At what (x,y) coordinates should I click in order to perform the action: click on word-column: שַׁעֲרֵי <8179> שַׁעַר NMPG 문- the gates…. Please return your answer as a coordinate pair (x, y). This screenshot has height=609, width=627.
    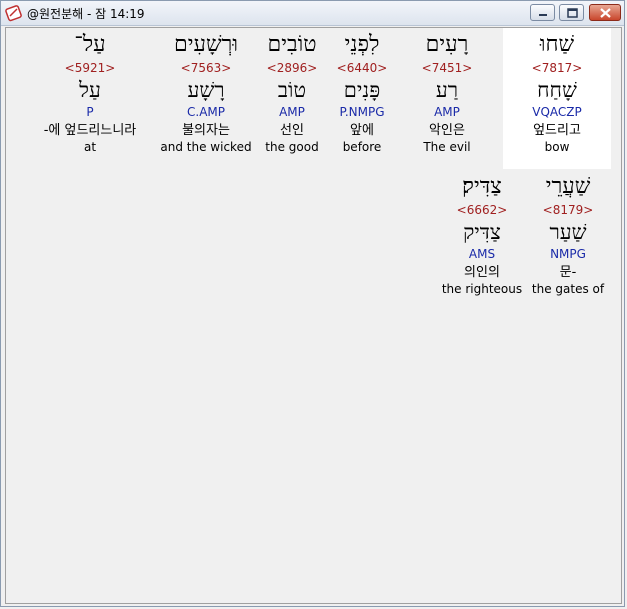
    Looking at the image, I should click on (568, 234).